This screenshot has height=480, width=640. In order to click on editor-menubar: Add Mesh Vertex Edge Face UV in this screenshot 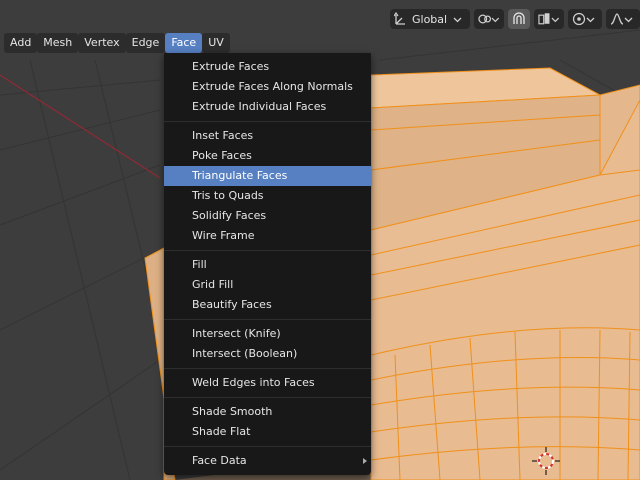, I will do `click(117, 43)`.